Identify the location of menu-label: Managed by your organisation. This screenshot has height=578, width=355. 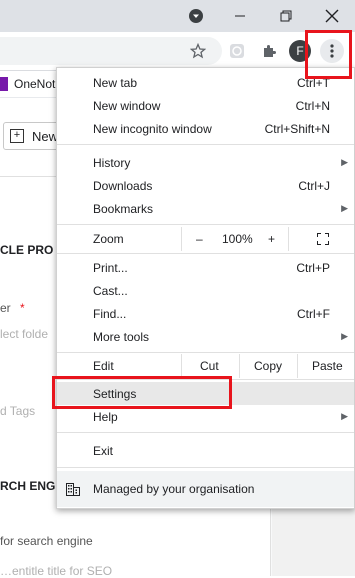
(174, 489).